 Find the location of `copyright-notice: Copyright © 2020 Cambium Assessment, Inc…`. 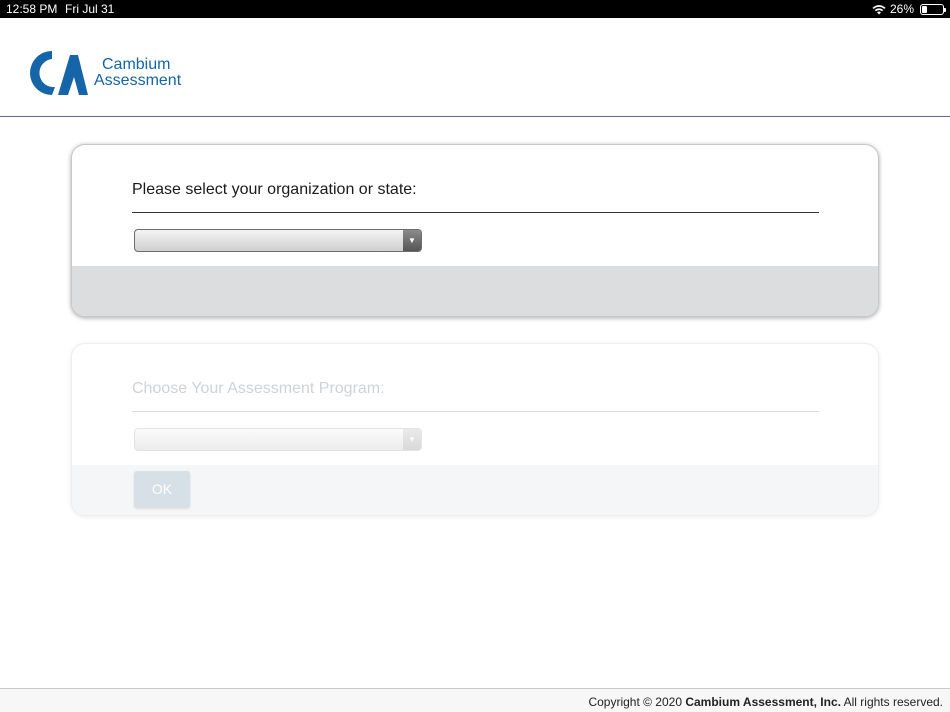

copyright-notice: Copyright © 2020 Cambium Assessment, Inc… is located at coordinates (765, 702).